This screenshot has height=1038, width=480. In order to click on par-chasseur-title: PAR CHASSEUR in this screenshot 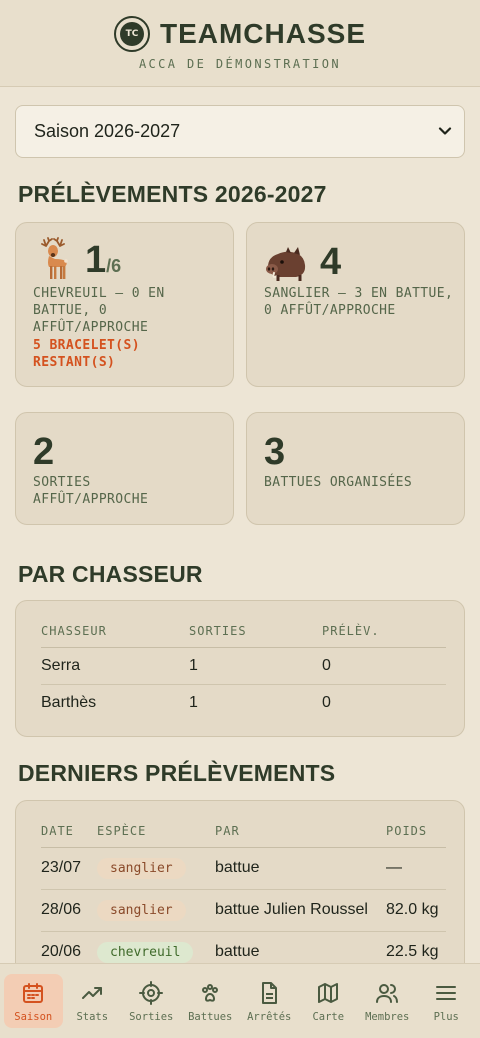, I will do `click(110, 574)`.